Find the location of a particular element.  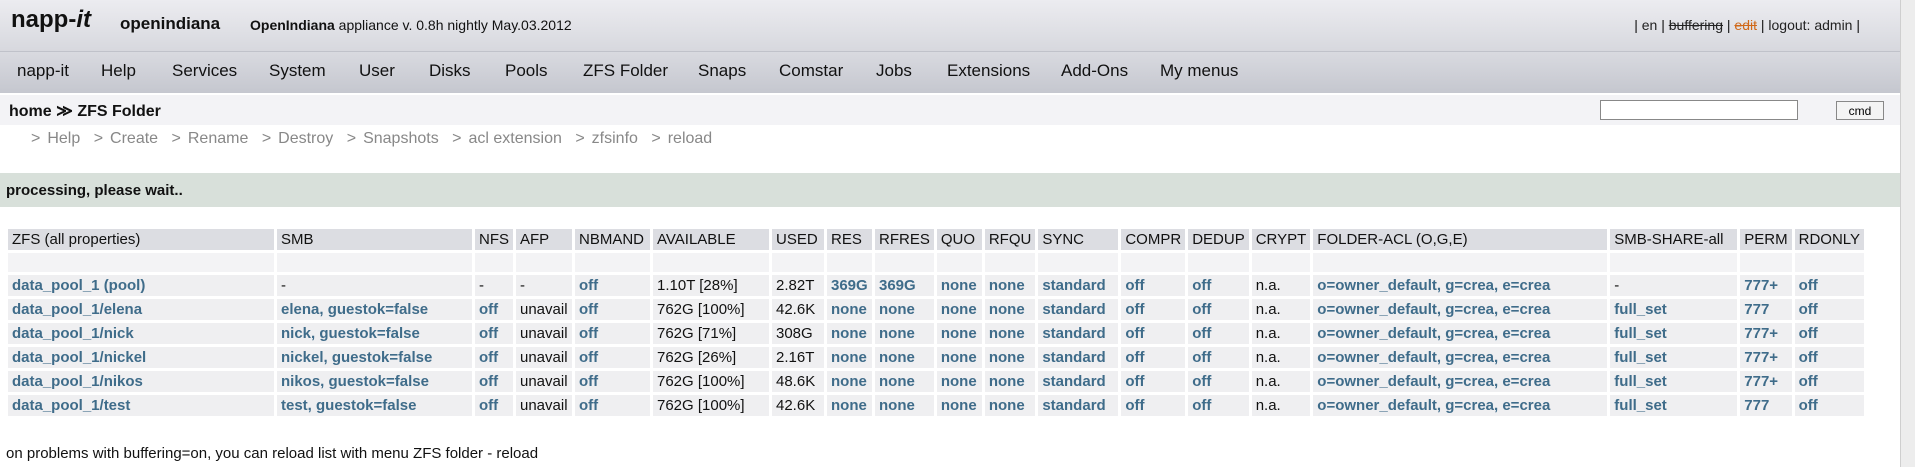

subnav-destroy: Destroy is located at coordinates (310, 138).